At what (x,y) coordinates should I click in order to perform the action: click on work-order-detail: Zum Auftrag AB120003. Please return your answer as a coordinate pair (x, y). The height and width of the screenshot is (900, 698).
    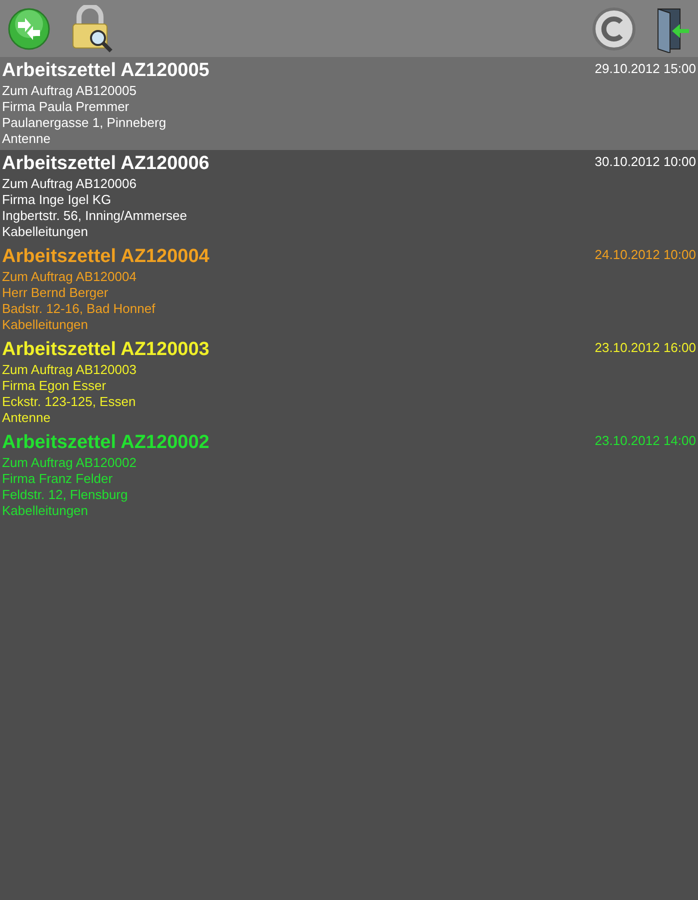
    Looking at the image, I should click on (70, 370).